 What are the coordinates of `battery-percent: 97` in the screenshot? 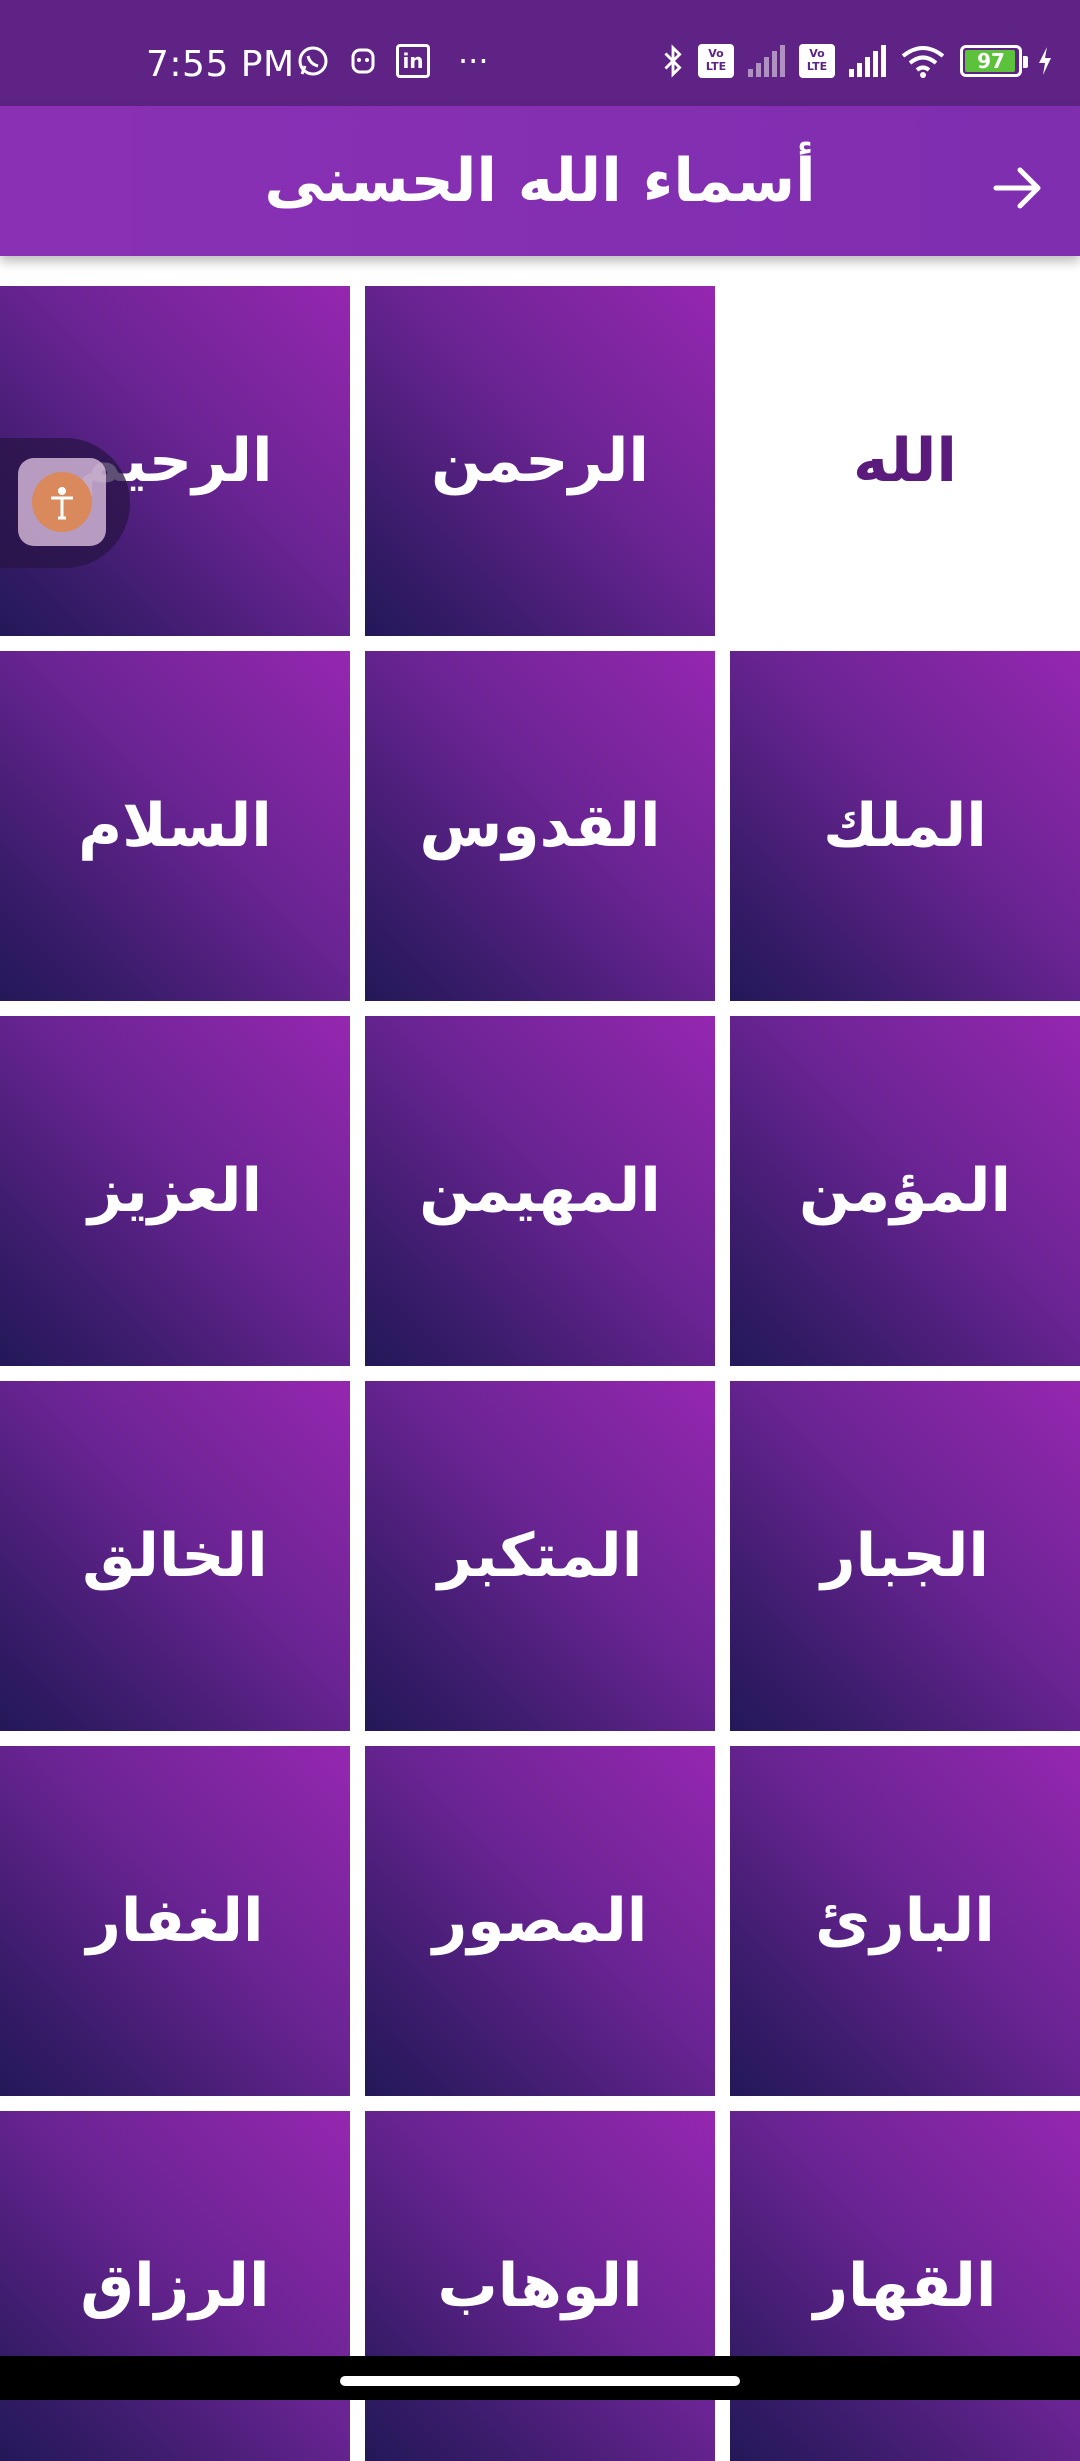 It's located at (991, 61).